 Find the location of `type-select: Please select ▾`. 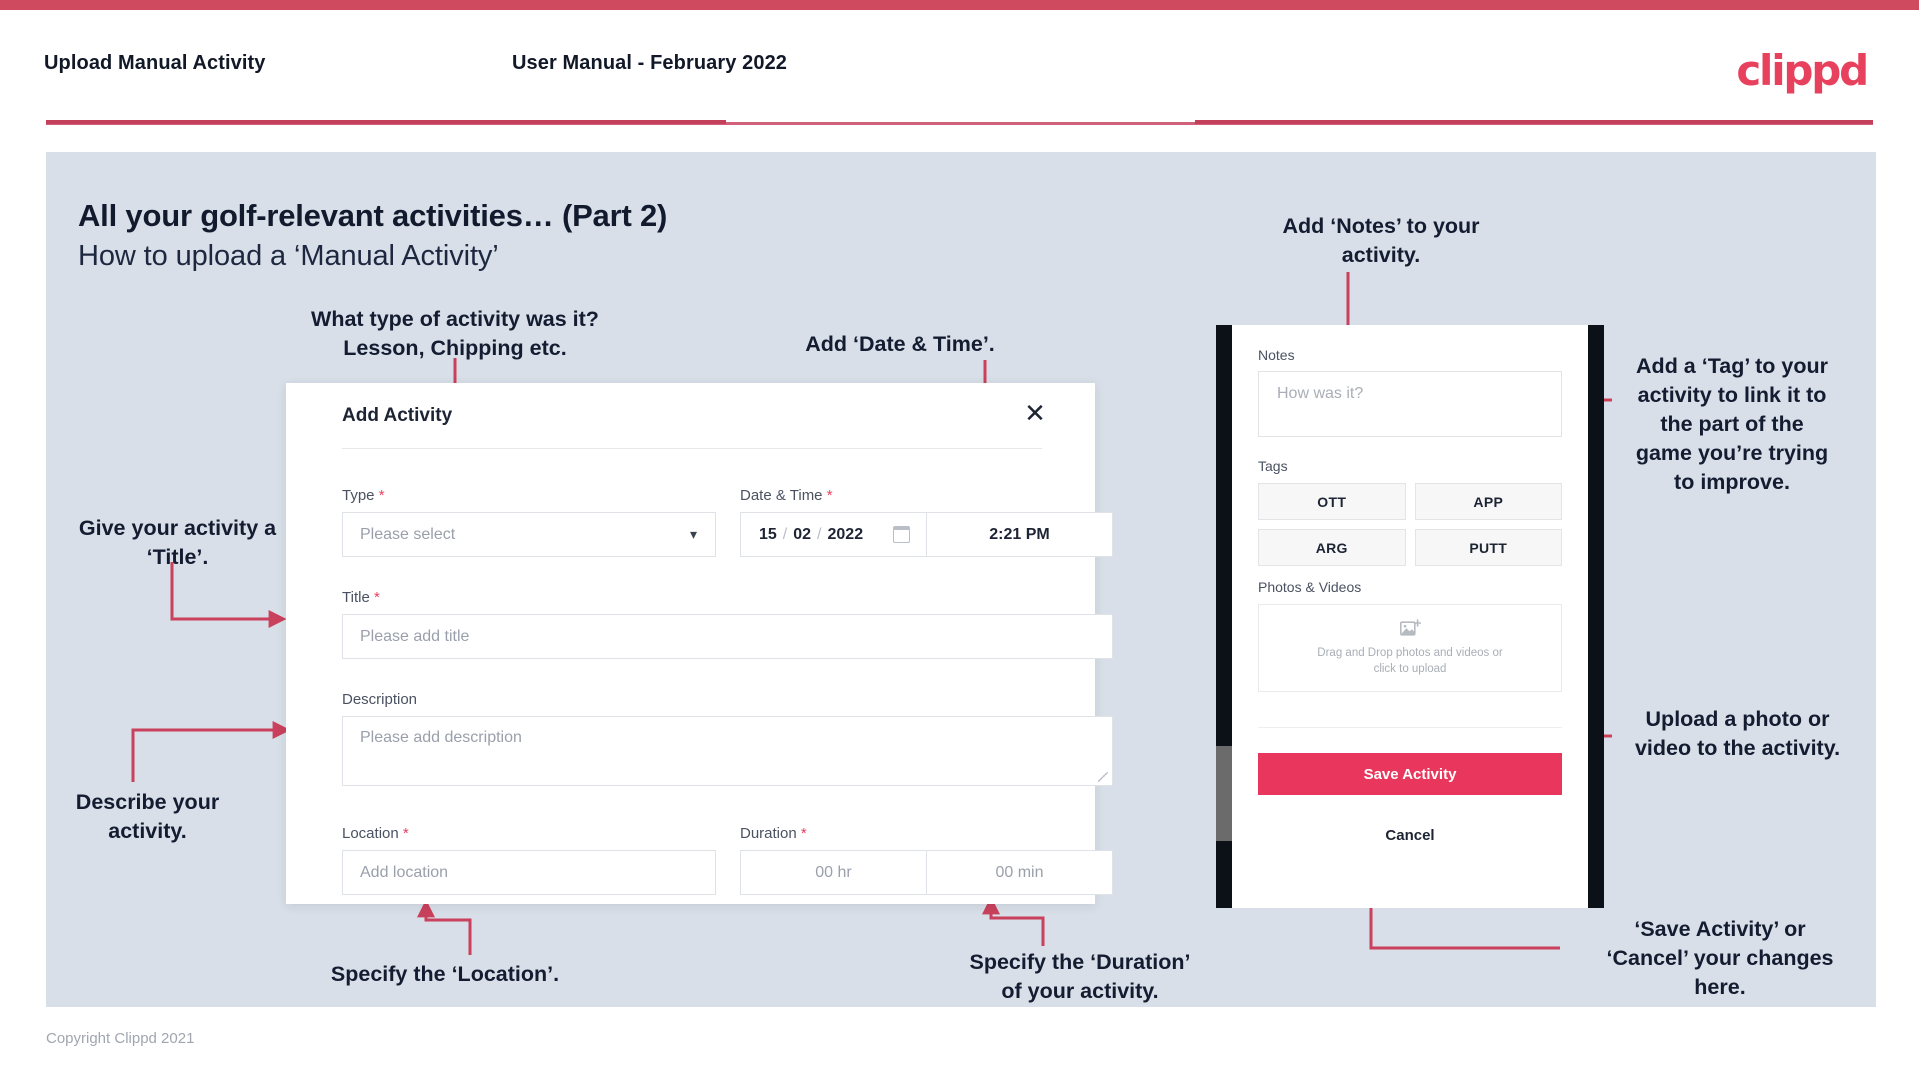

type-select: Please select ▾ is located at coordinates (529, 534).